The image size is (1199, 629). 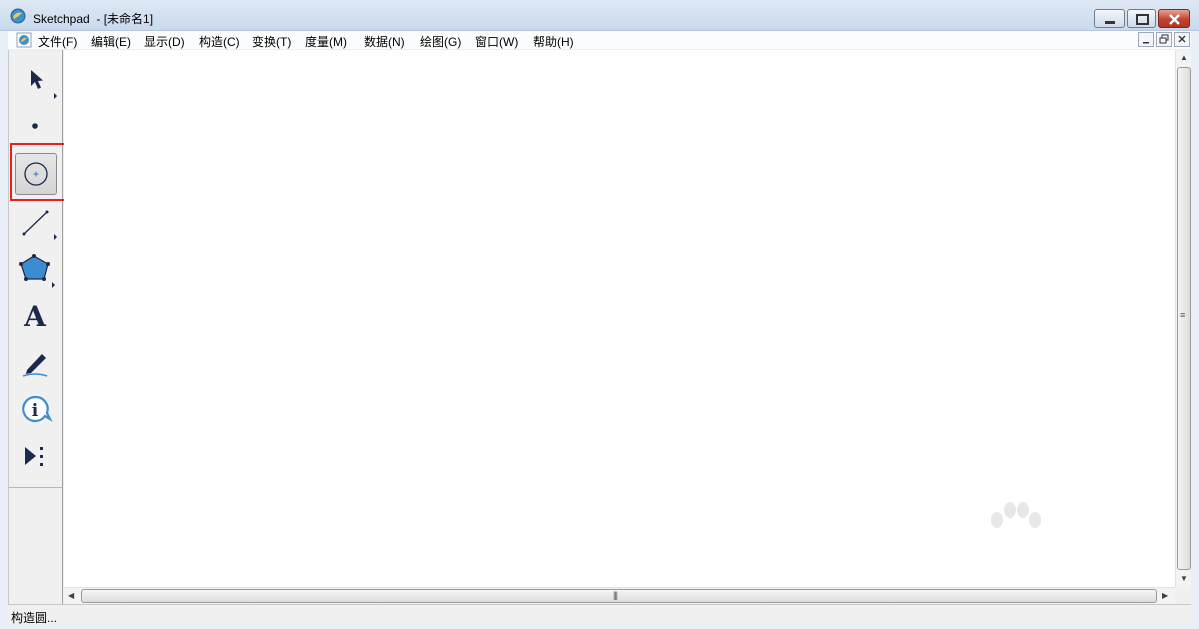 I want to click on text-tool-icon: A, so click(x=35, y=316).